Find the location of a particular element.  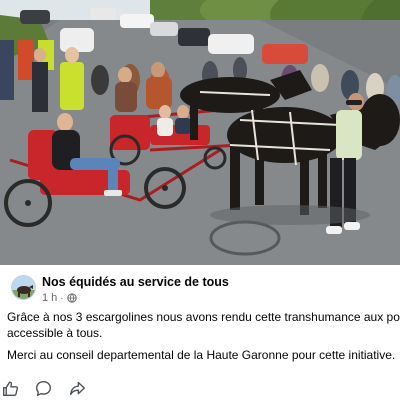

comment-bubble-icon is located at coordinates (43, 388).